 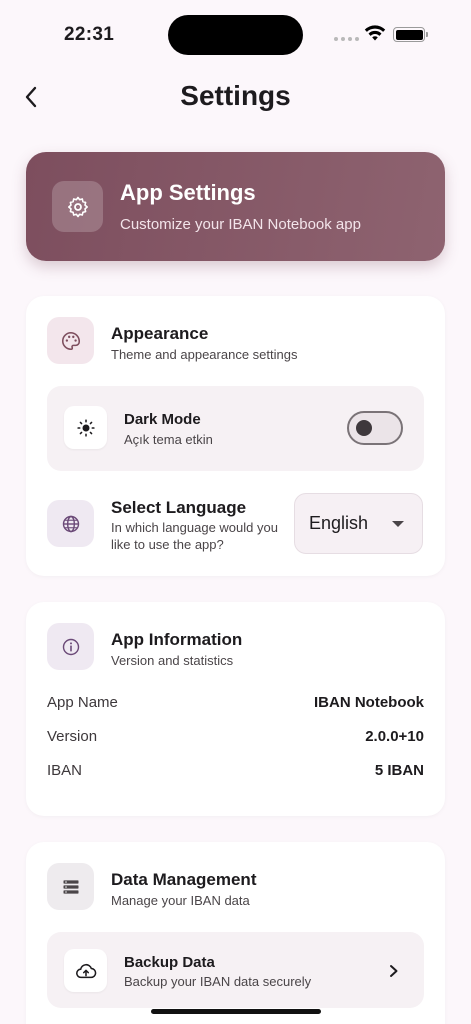 What do you see at coordinates (235, 773) in the screenshot?
I see `info-row-iban: IBAN 5 IBAN` at bounding box center [235, 773].